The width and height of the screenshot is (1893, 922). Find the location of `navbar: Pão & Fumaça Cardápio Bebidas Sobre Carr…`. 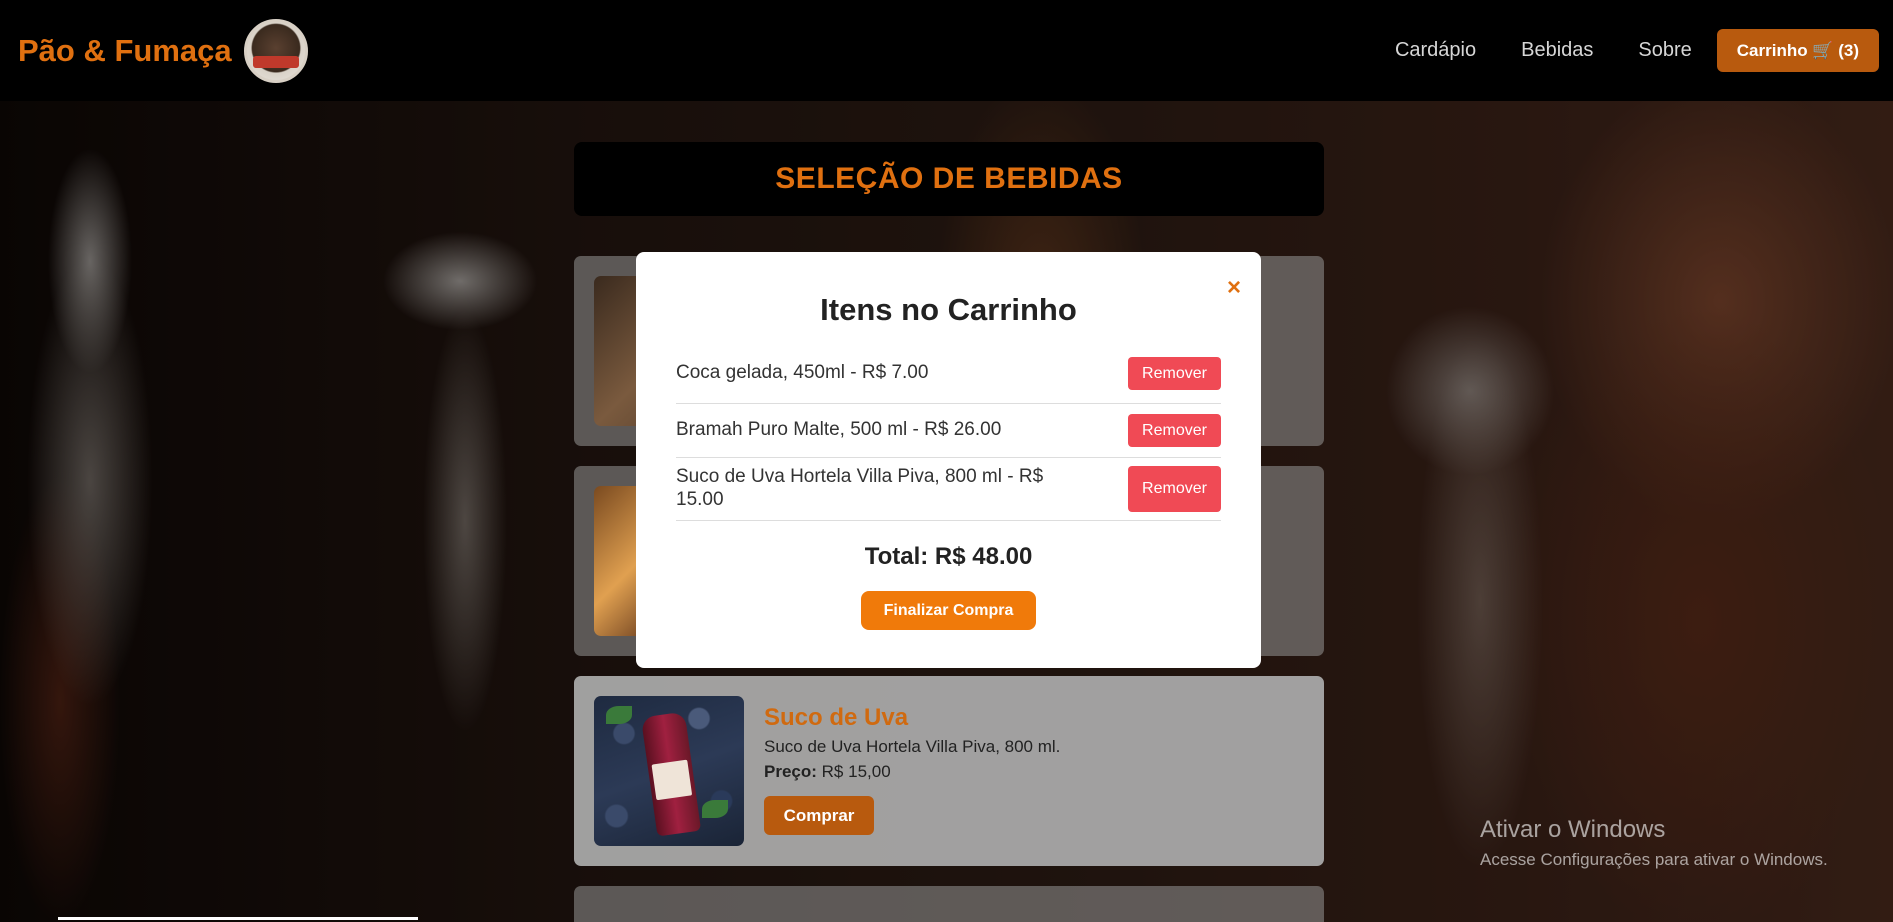

navbar: Pão & Fumaça Cardápio Bebidas Sobre Carr… is located at coordinates (946, 50).